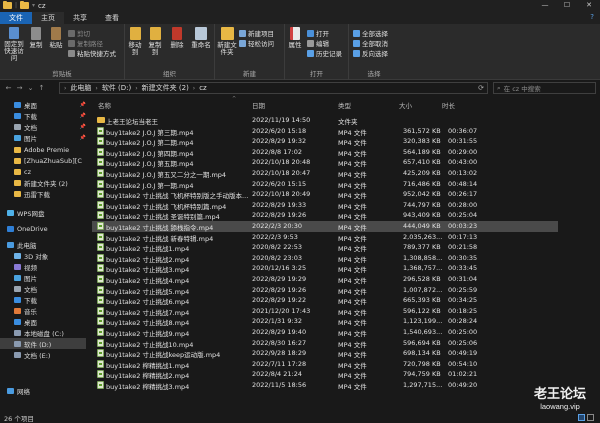  What do you see at coordinates (43, 104) in the screenshot?
I see `nav-item: 桌面 📌` at bounding box center [43, 104].